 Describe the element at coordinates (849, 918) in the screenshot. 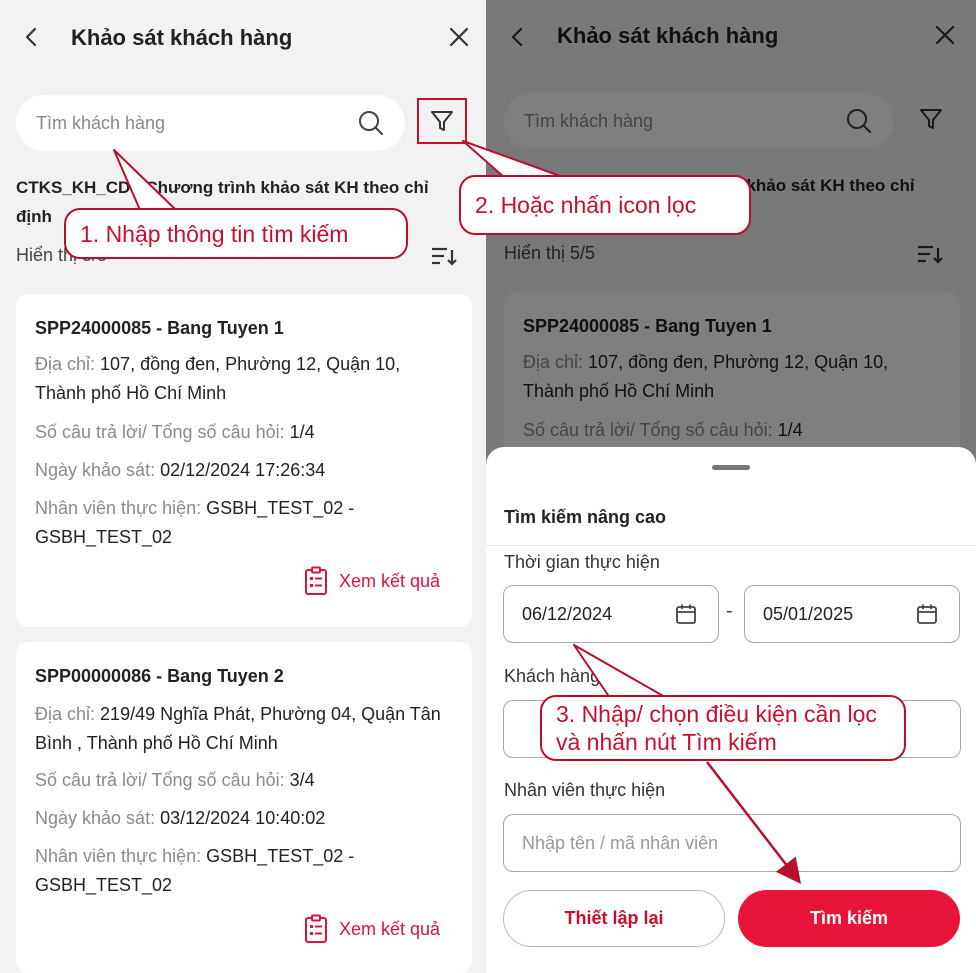

I see `search-button: Tìm kiếm` at that location.